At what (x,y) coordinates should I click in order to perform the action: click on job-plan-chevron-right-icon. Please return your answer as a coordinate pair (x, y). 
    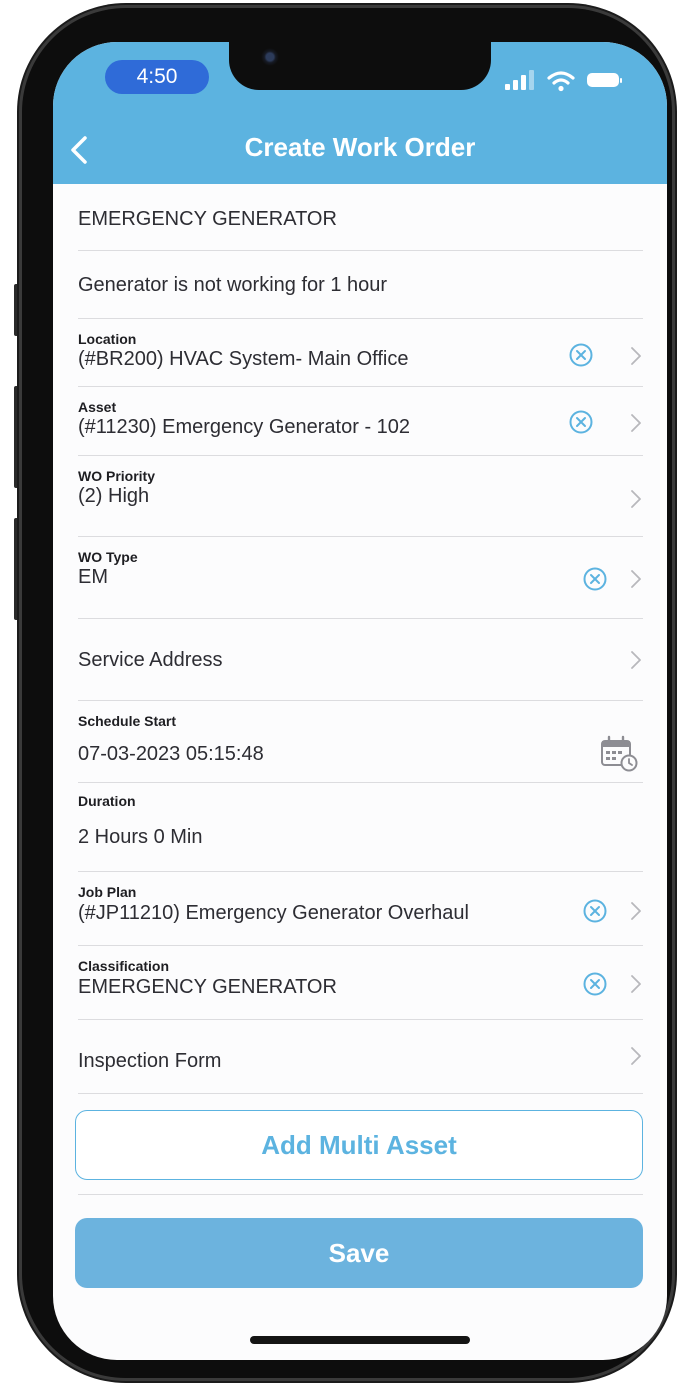
    Looking at the image, I should click on (636, 911).